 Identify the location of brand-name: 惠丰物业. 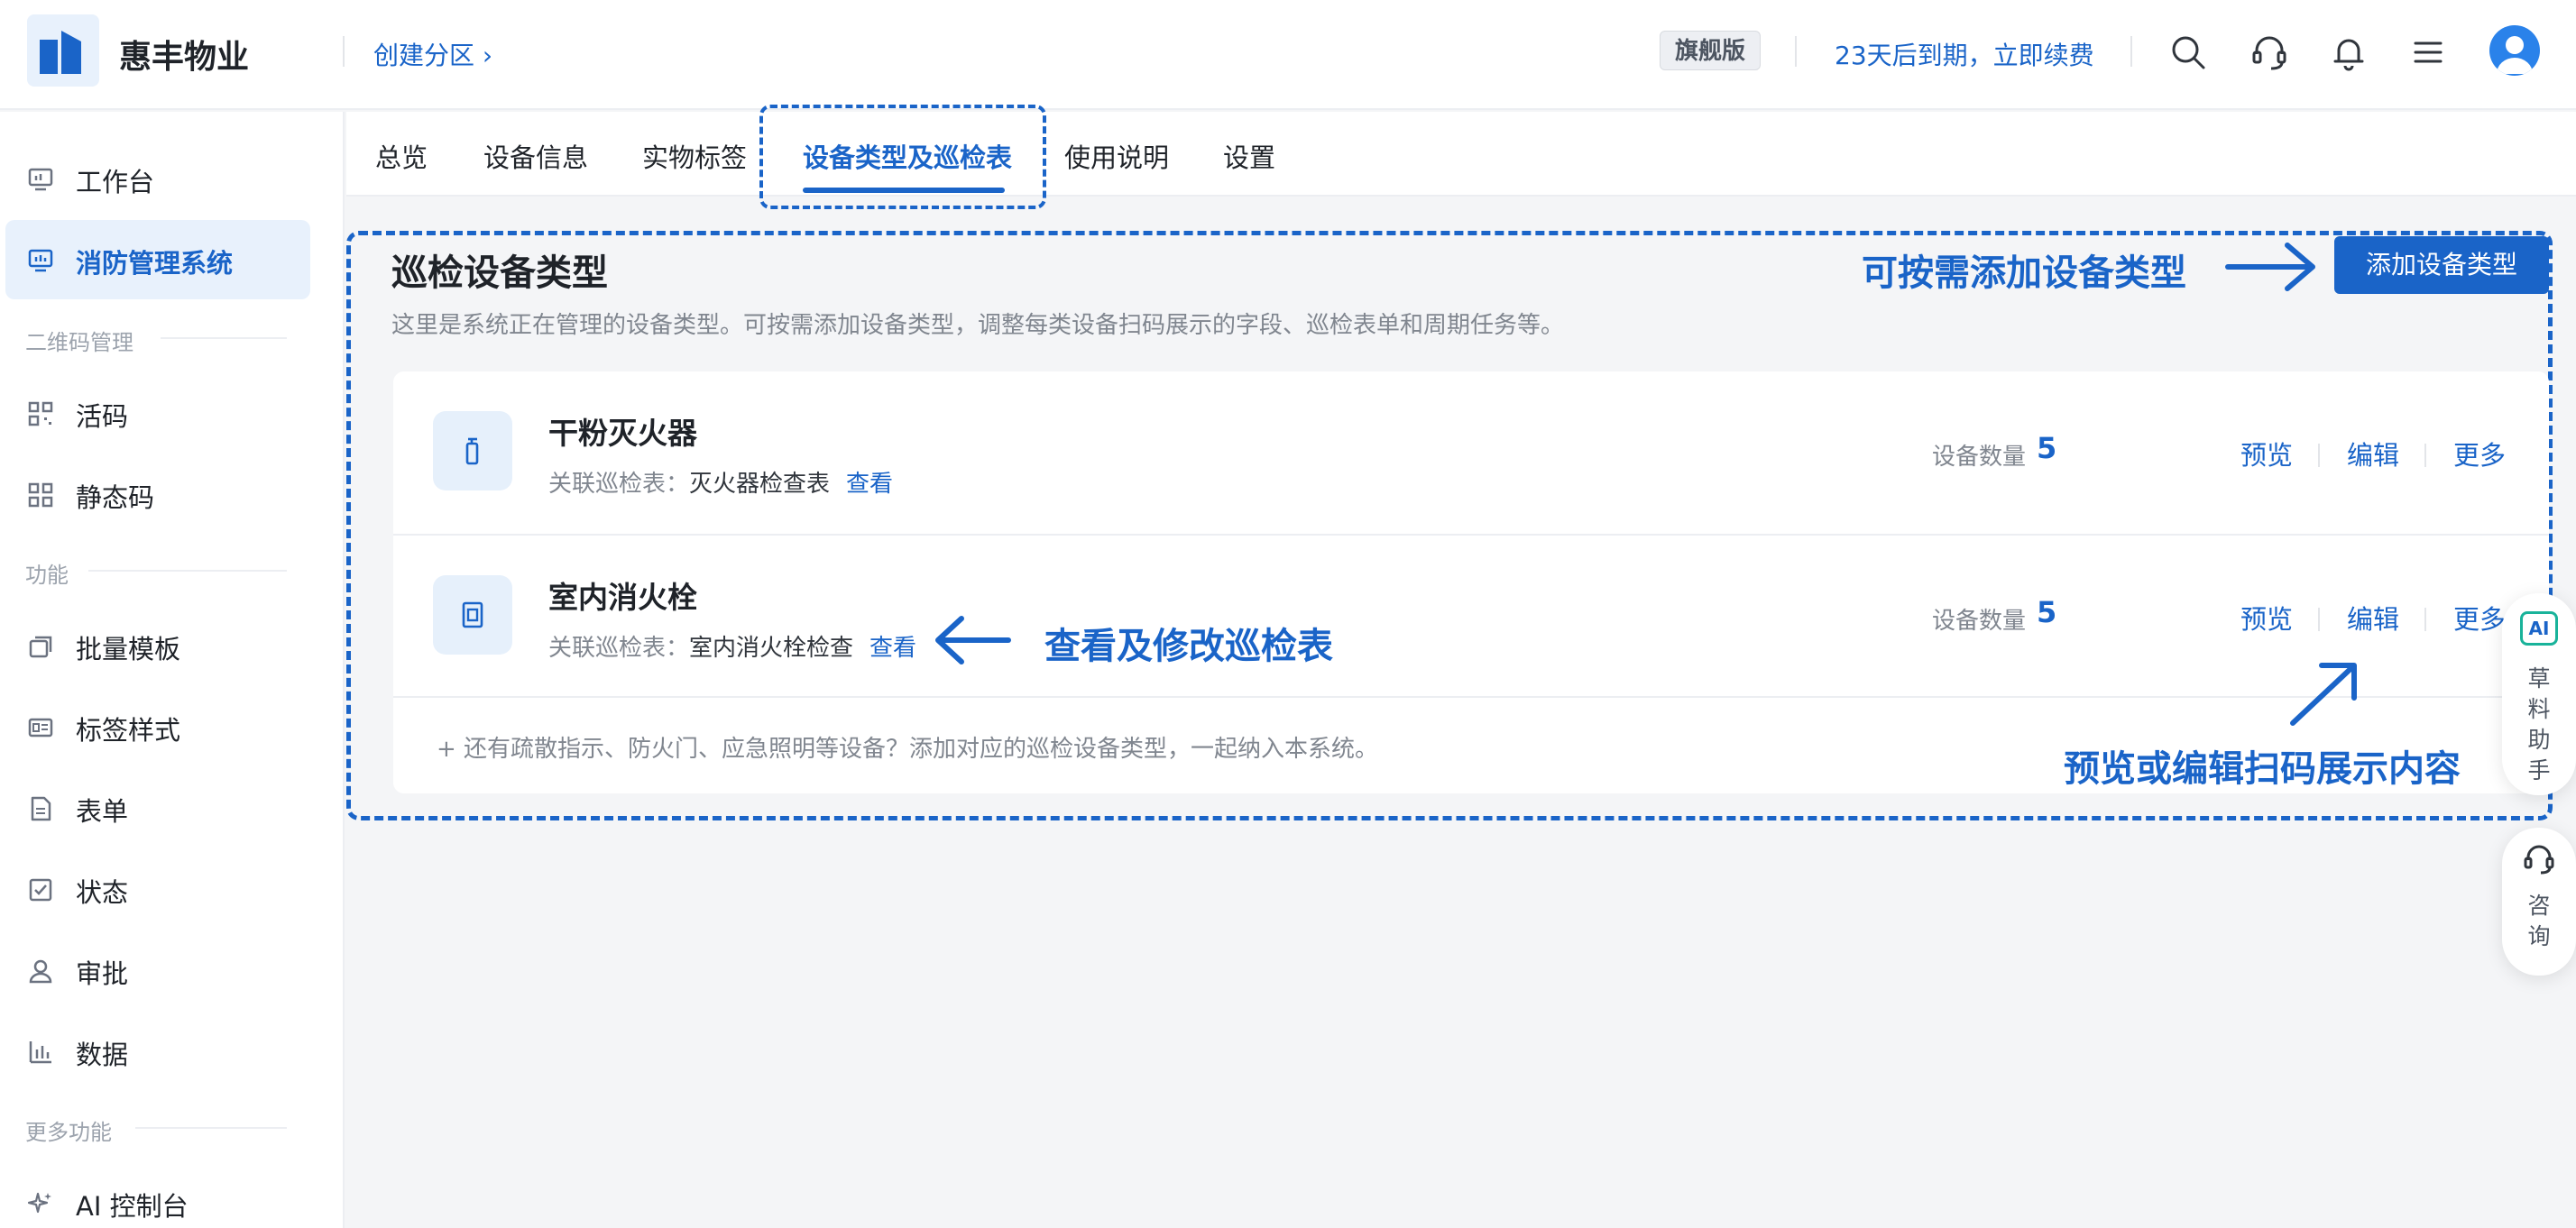
(184, 57).